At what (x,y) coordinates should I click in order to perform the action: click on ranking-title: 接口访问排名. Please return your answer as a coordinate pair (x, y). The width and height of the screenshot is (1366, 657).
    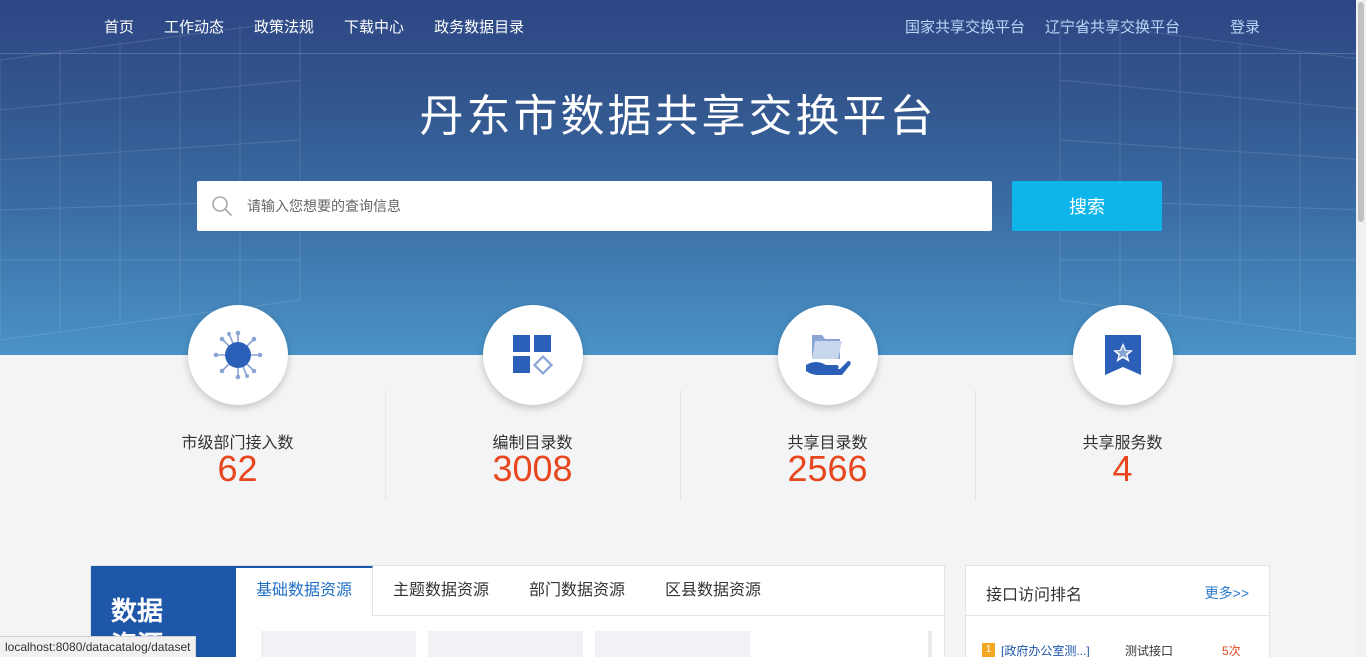
    Looking at the image, I should click on (1034, 595).